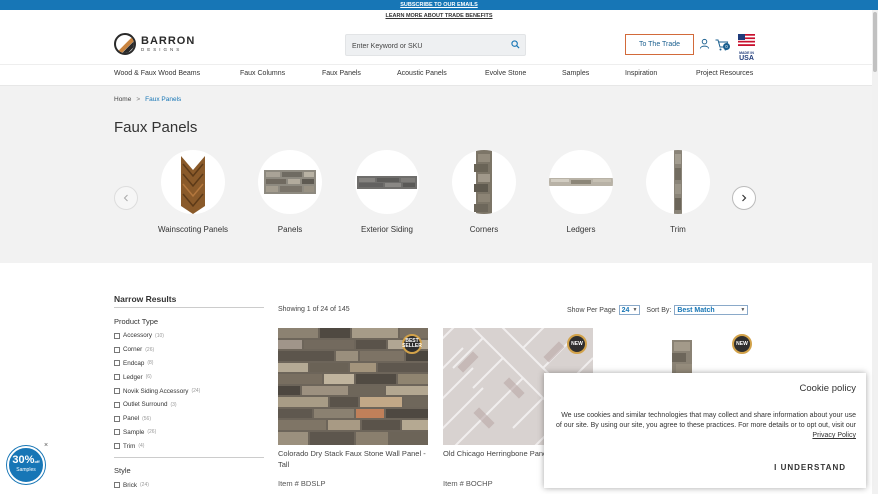 Image resolution: width=878 pixels, height=494 pixels. I want to click on per-page-label: Show Per Page, so click(591, 310).